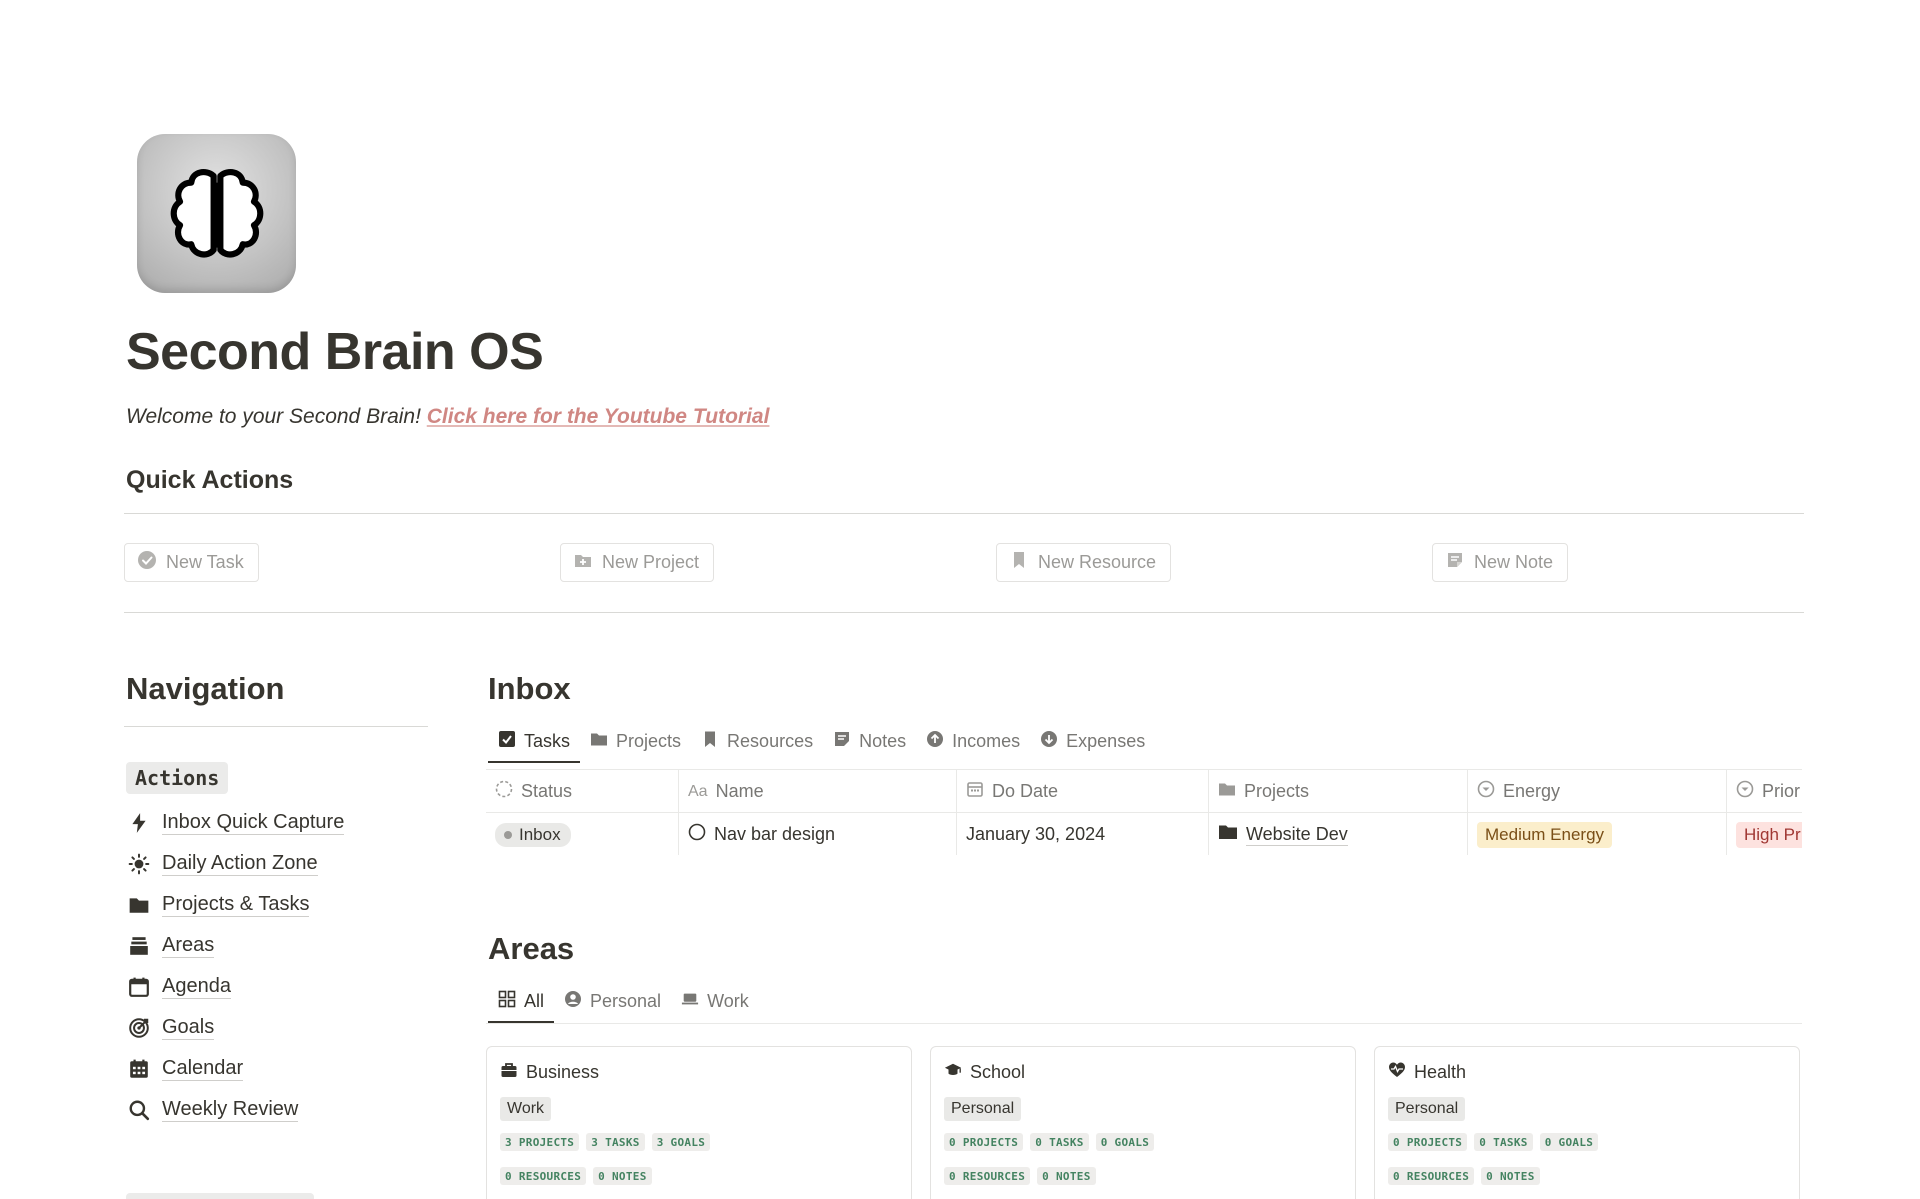  Describe the element at coordinates (818, 791) in the screenshot. I see `column-header-name: Aa Name` at that location.